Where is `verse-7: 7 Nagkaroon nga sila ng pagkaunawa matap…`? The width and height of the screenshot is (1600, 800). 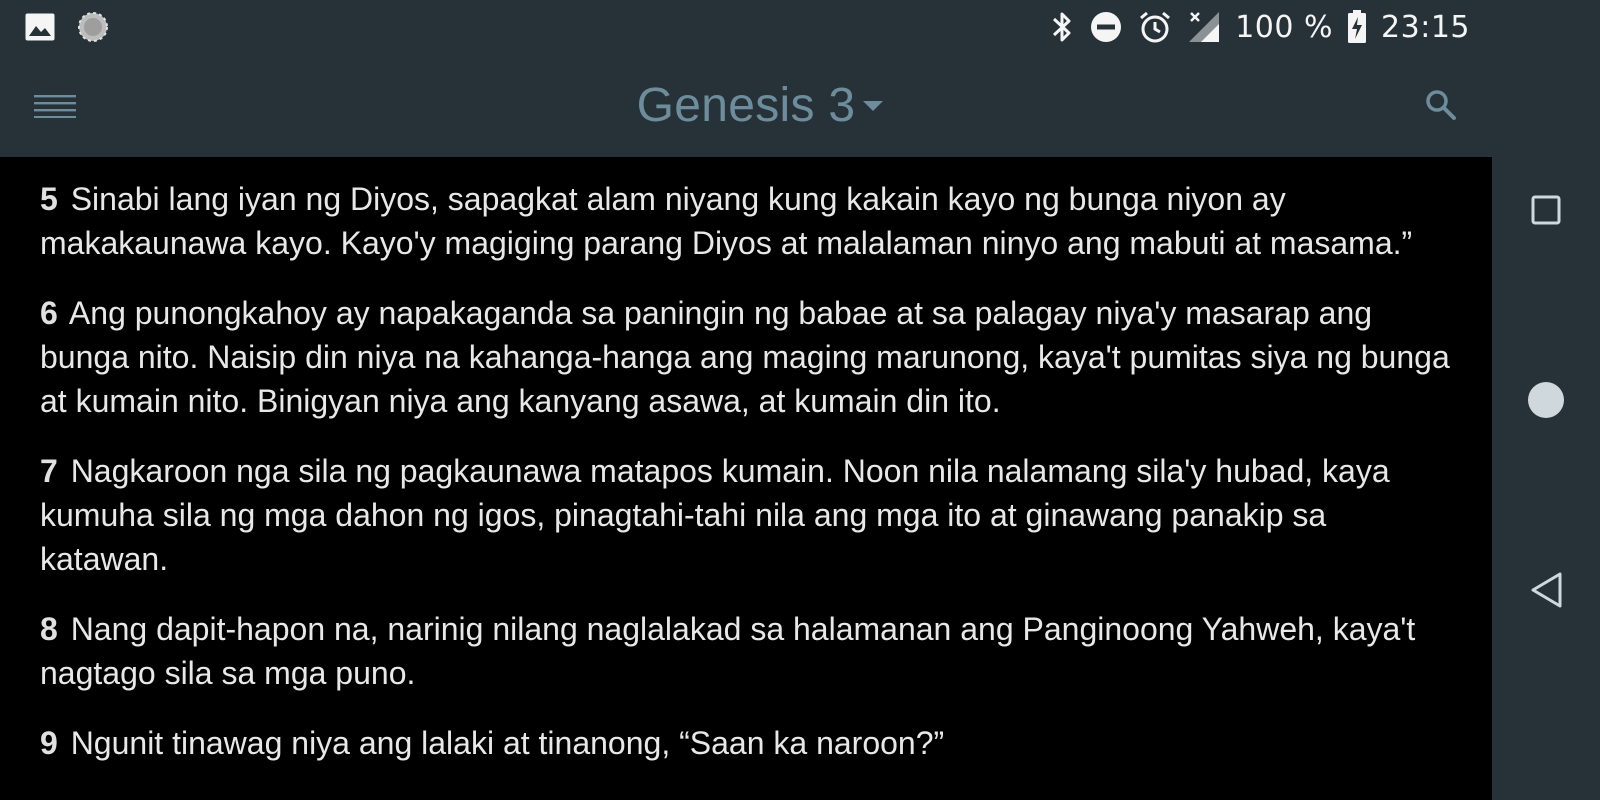
verse-7: 7 Nagkaroon nga sila ng pagkaunawa matap… is located at coordinates (746, 515).